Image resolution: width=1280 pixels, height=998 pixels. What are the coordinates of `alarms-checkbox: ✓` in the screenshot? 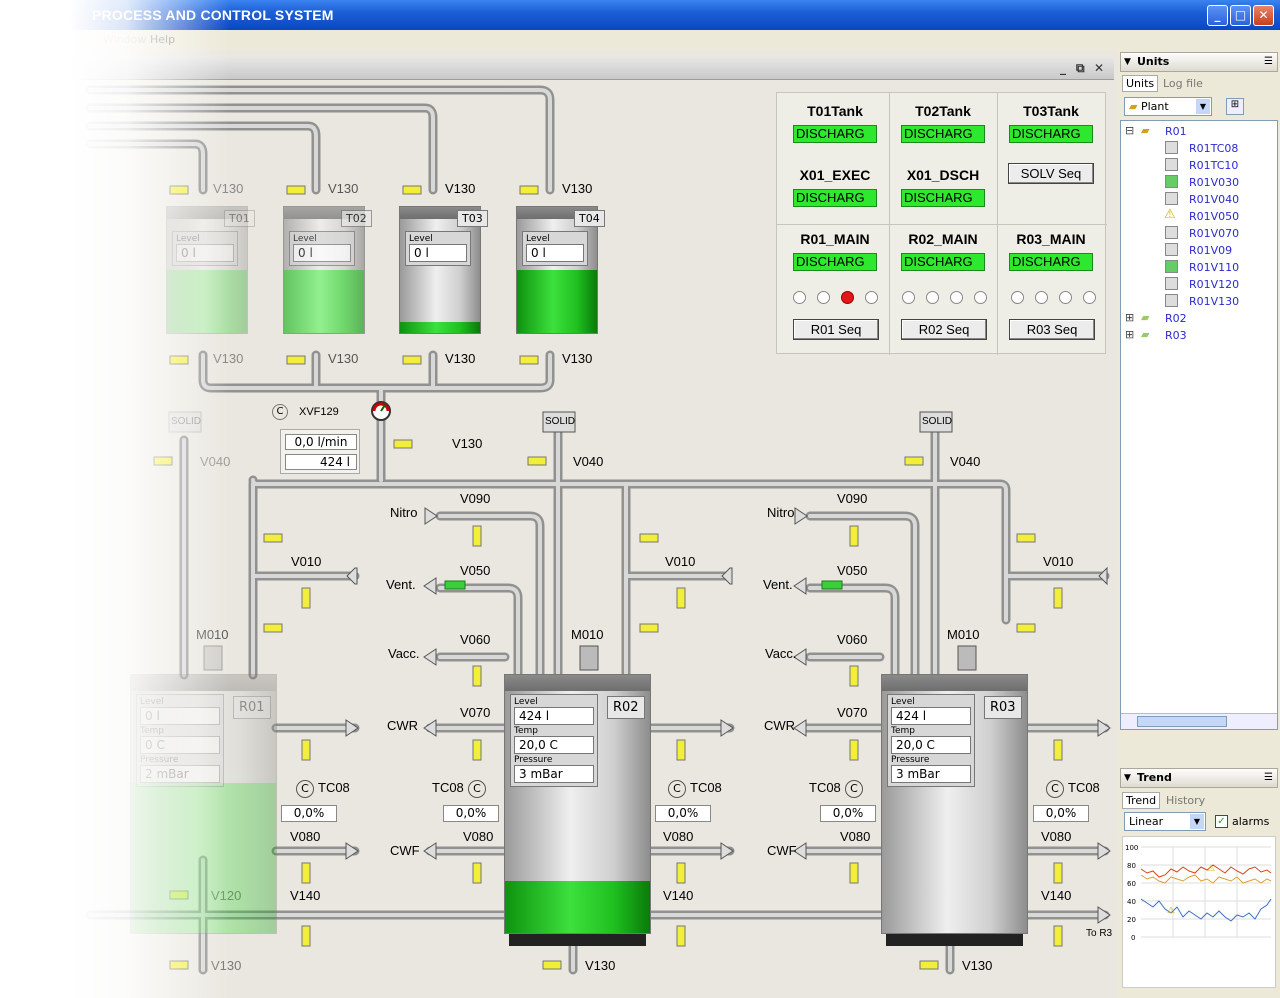 It's located at (1221, 821).